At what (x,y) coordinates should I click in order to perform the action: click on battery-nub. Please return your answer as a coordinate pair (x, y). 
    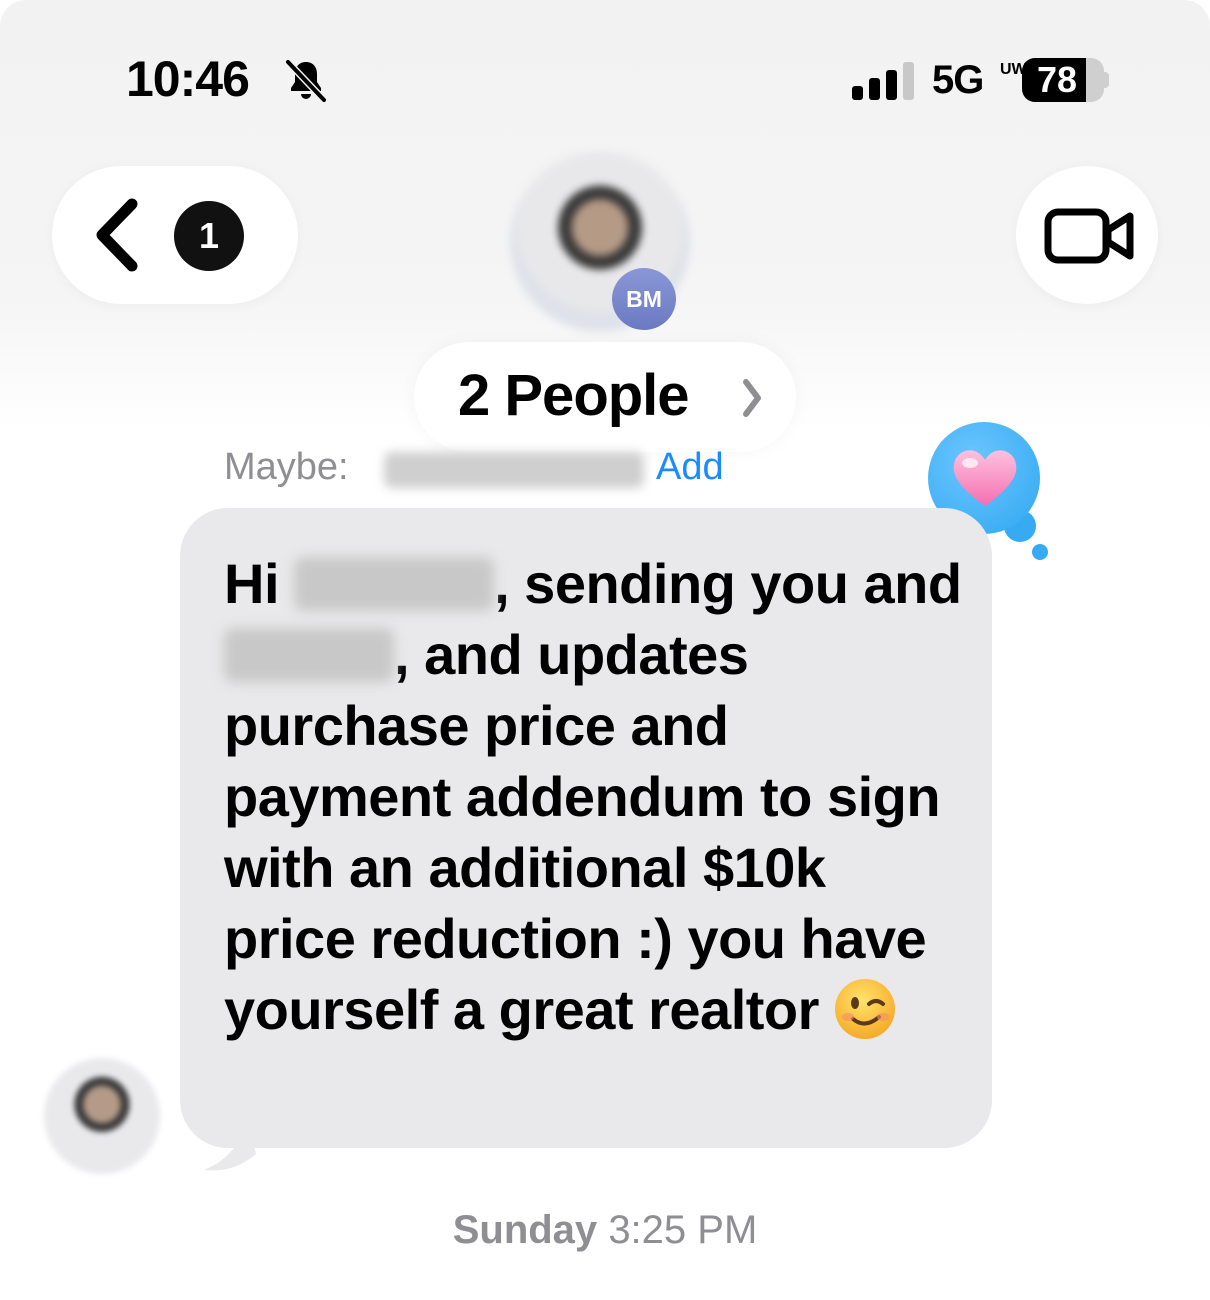
    Looking at the image, I should click on (1106, 80).